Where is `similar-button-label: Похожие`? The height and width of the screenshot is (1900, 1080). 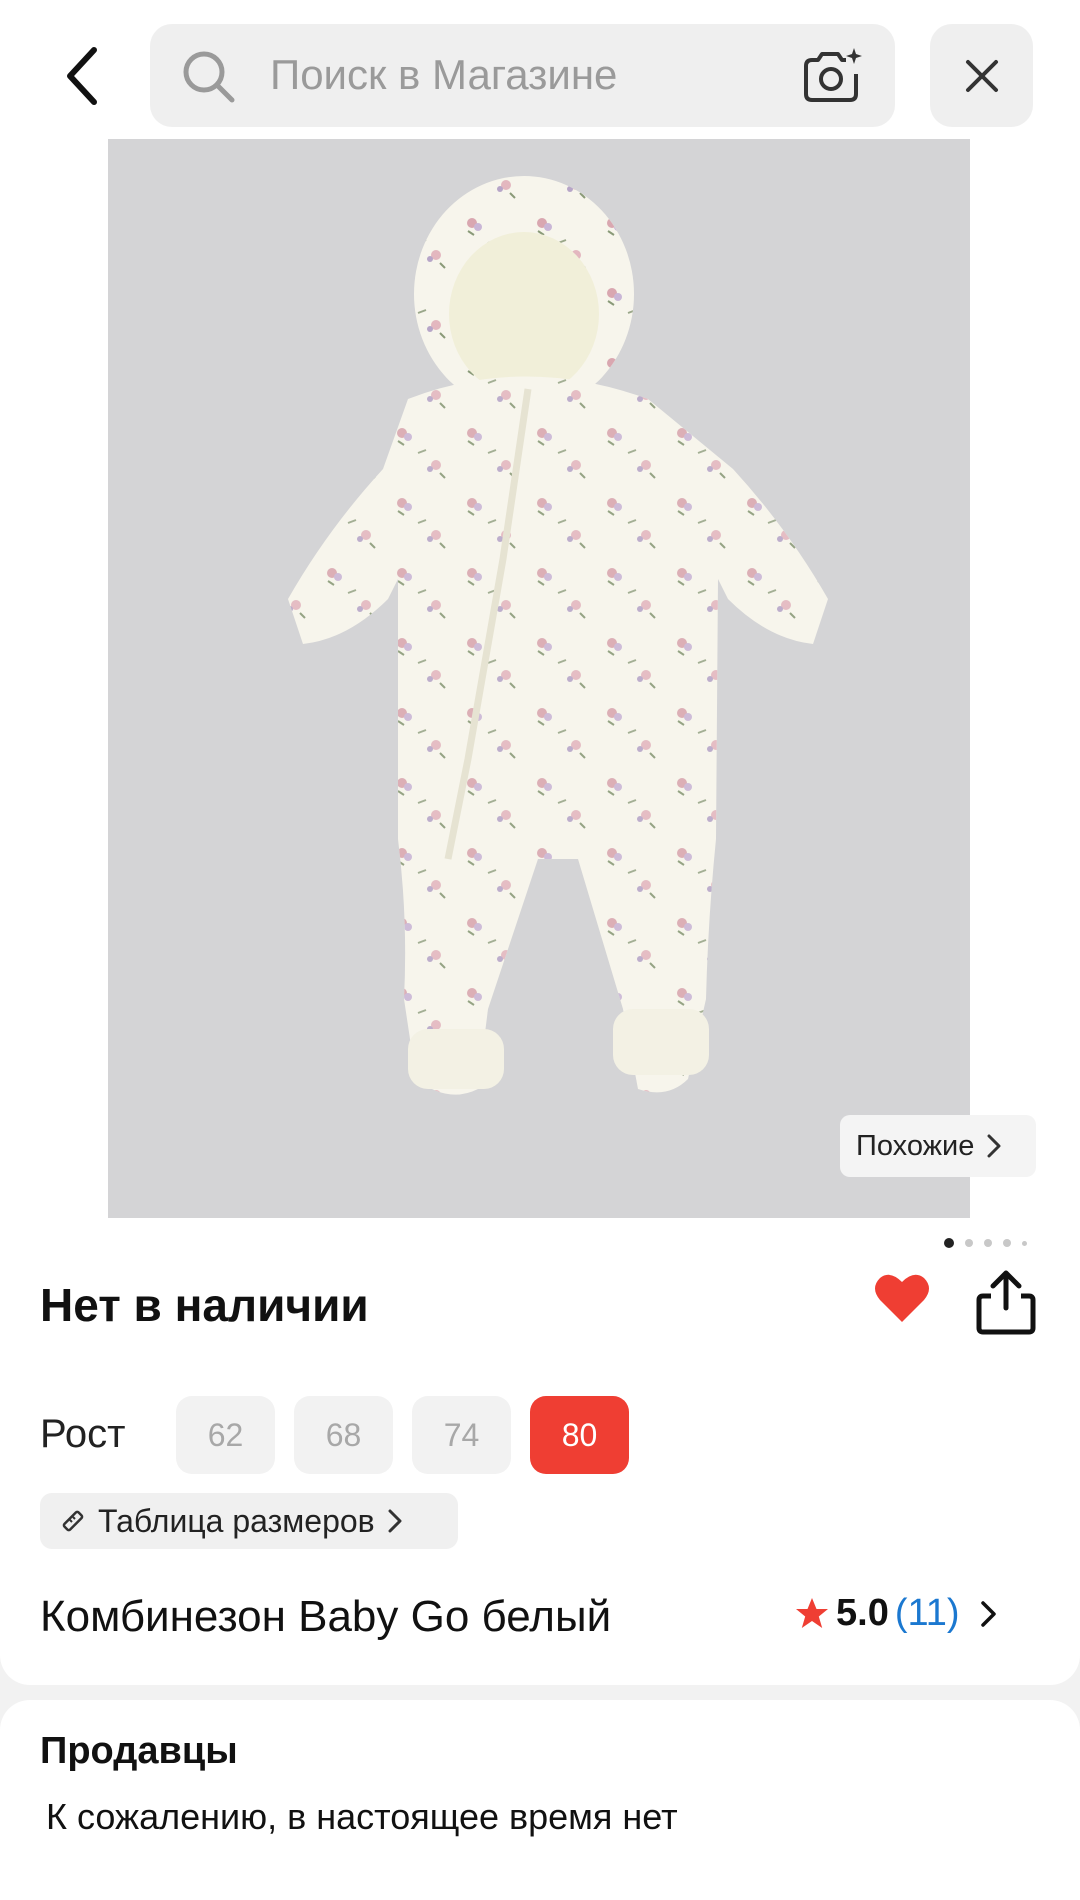 similar-button-label: Похожие is located at coordinates (915, 1145).